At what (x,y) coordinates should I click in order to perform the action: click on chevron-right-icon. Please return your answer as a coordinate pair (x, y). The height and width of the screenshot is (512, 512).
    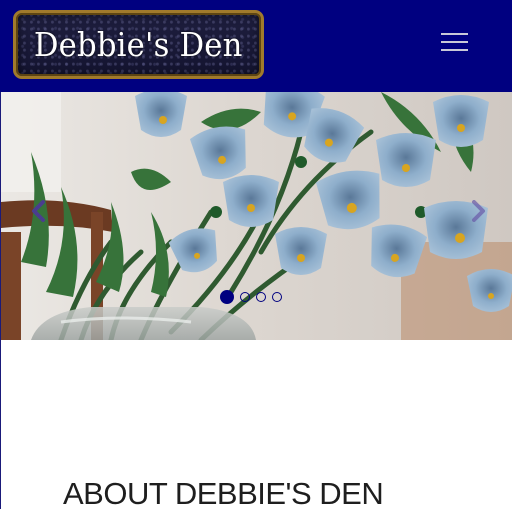
    Looking at the image, I should click on (478, 211).